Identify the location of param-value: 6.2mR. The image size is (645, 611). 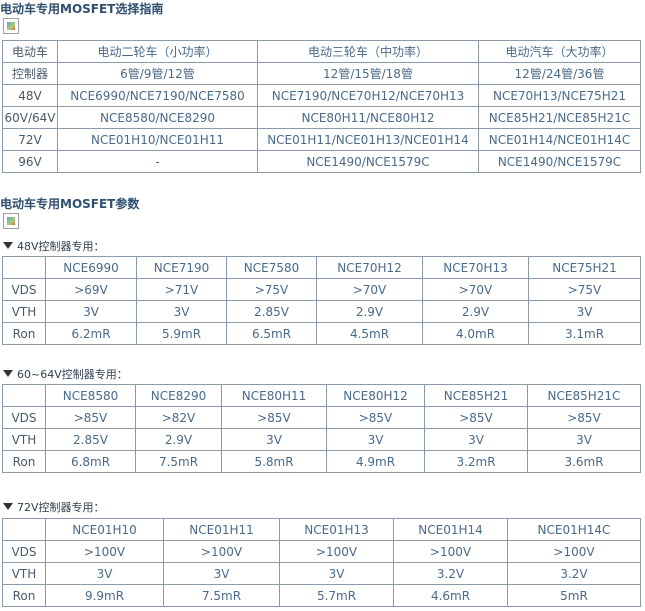
(91, 333).